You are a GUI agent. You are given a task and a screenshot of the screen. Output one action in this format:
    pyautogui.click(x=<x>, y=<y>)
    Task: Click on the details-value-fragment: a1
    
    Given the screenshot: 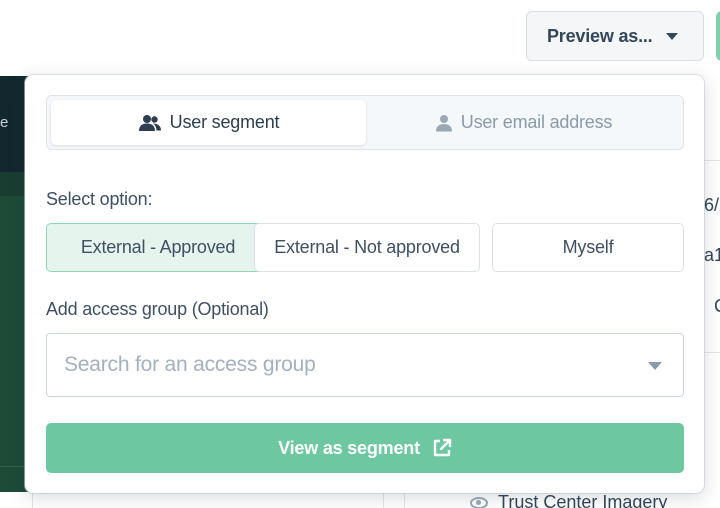 What is the action you would take?
    pyautogui.click(x=712, y=255)
    